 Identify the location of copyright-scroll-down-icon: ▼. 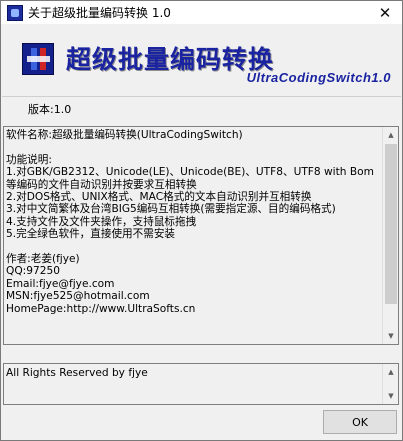
(391, 396).